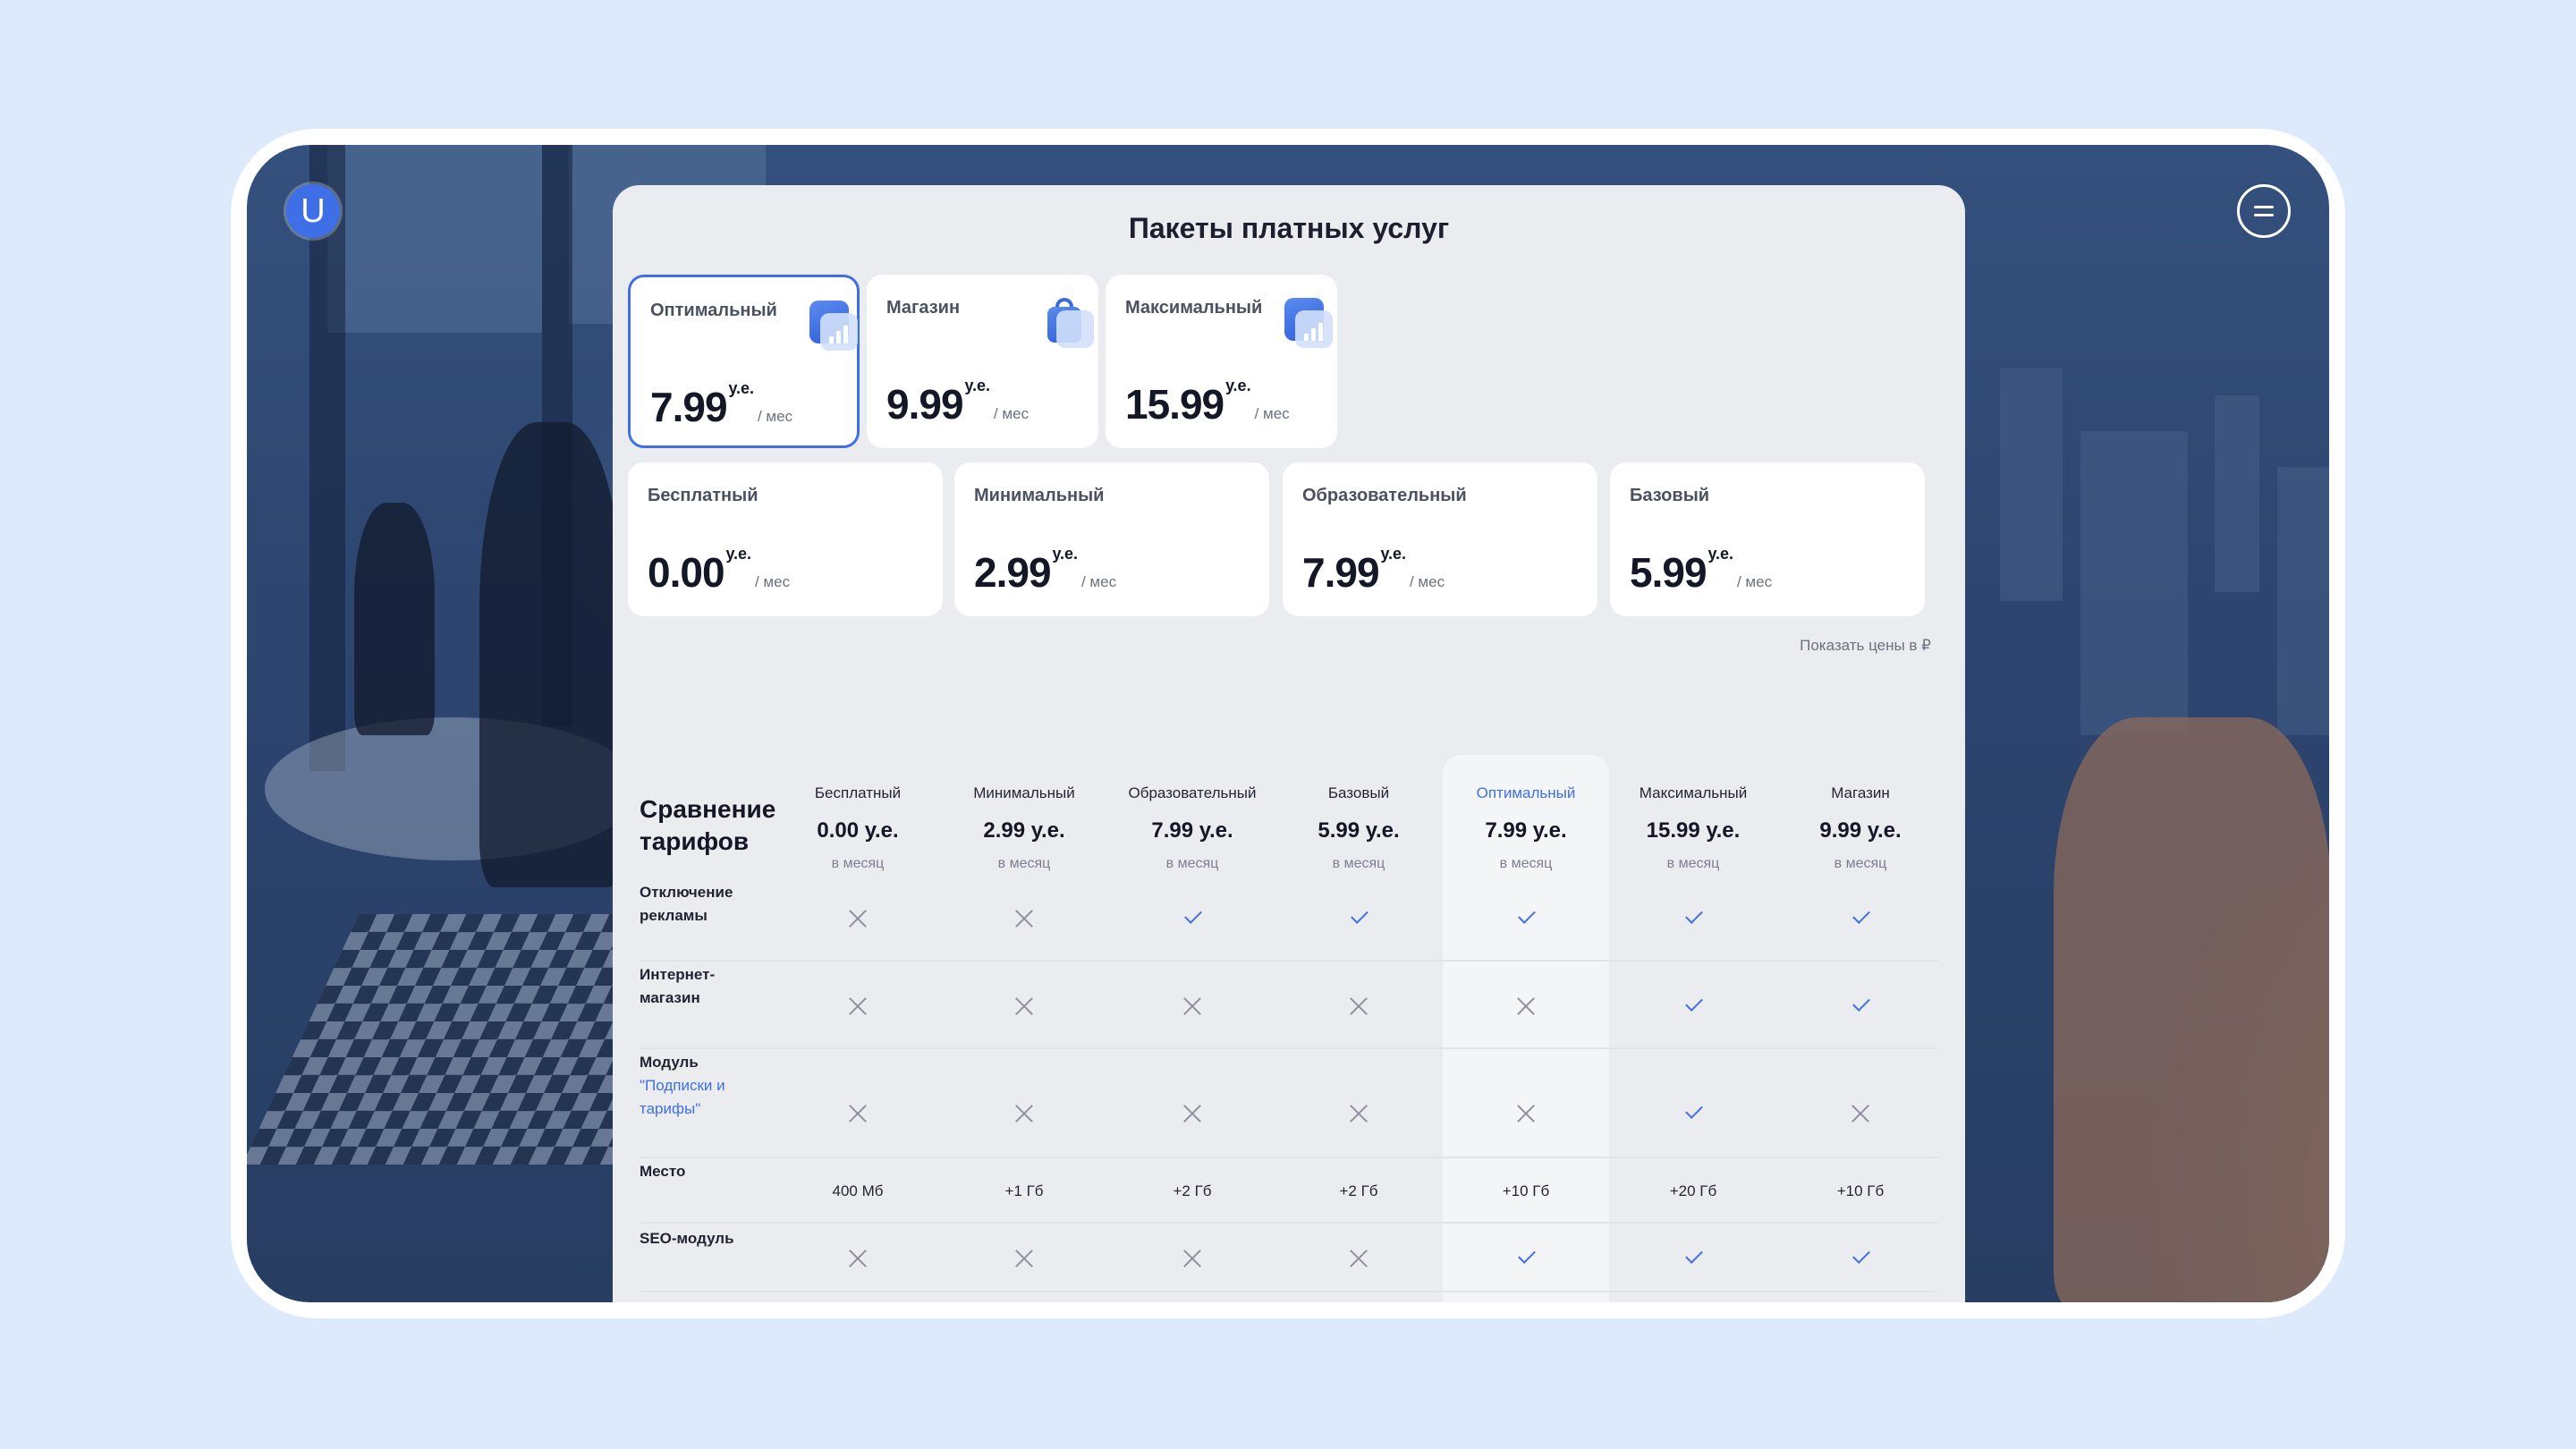 The width and height of the screenshot is (2576, 1449). I want to click on table-cell: +10 Гб, so click(1526, 1190).